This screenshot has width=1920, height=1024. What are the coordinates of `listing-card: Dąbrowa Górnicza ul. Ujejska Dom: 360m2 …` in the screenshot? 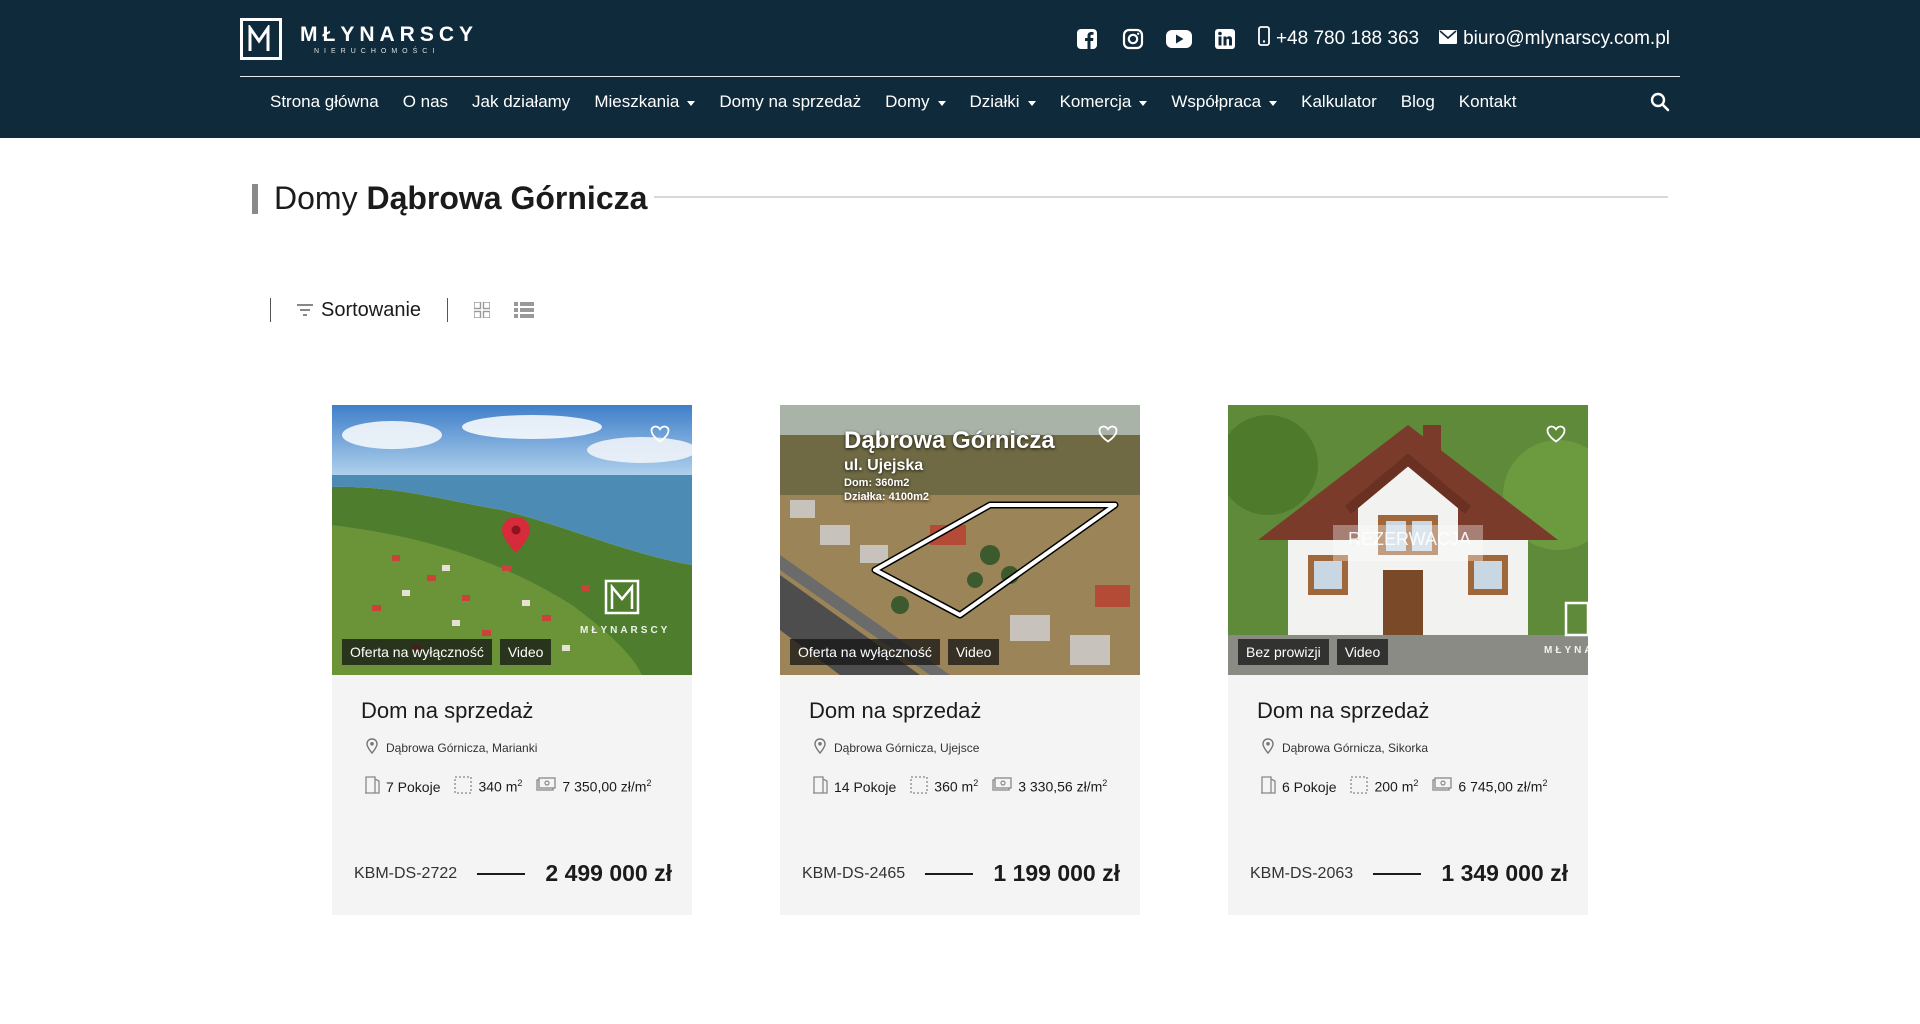 It's located at (960, 660).